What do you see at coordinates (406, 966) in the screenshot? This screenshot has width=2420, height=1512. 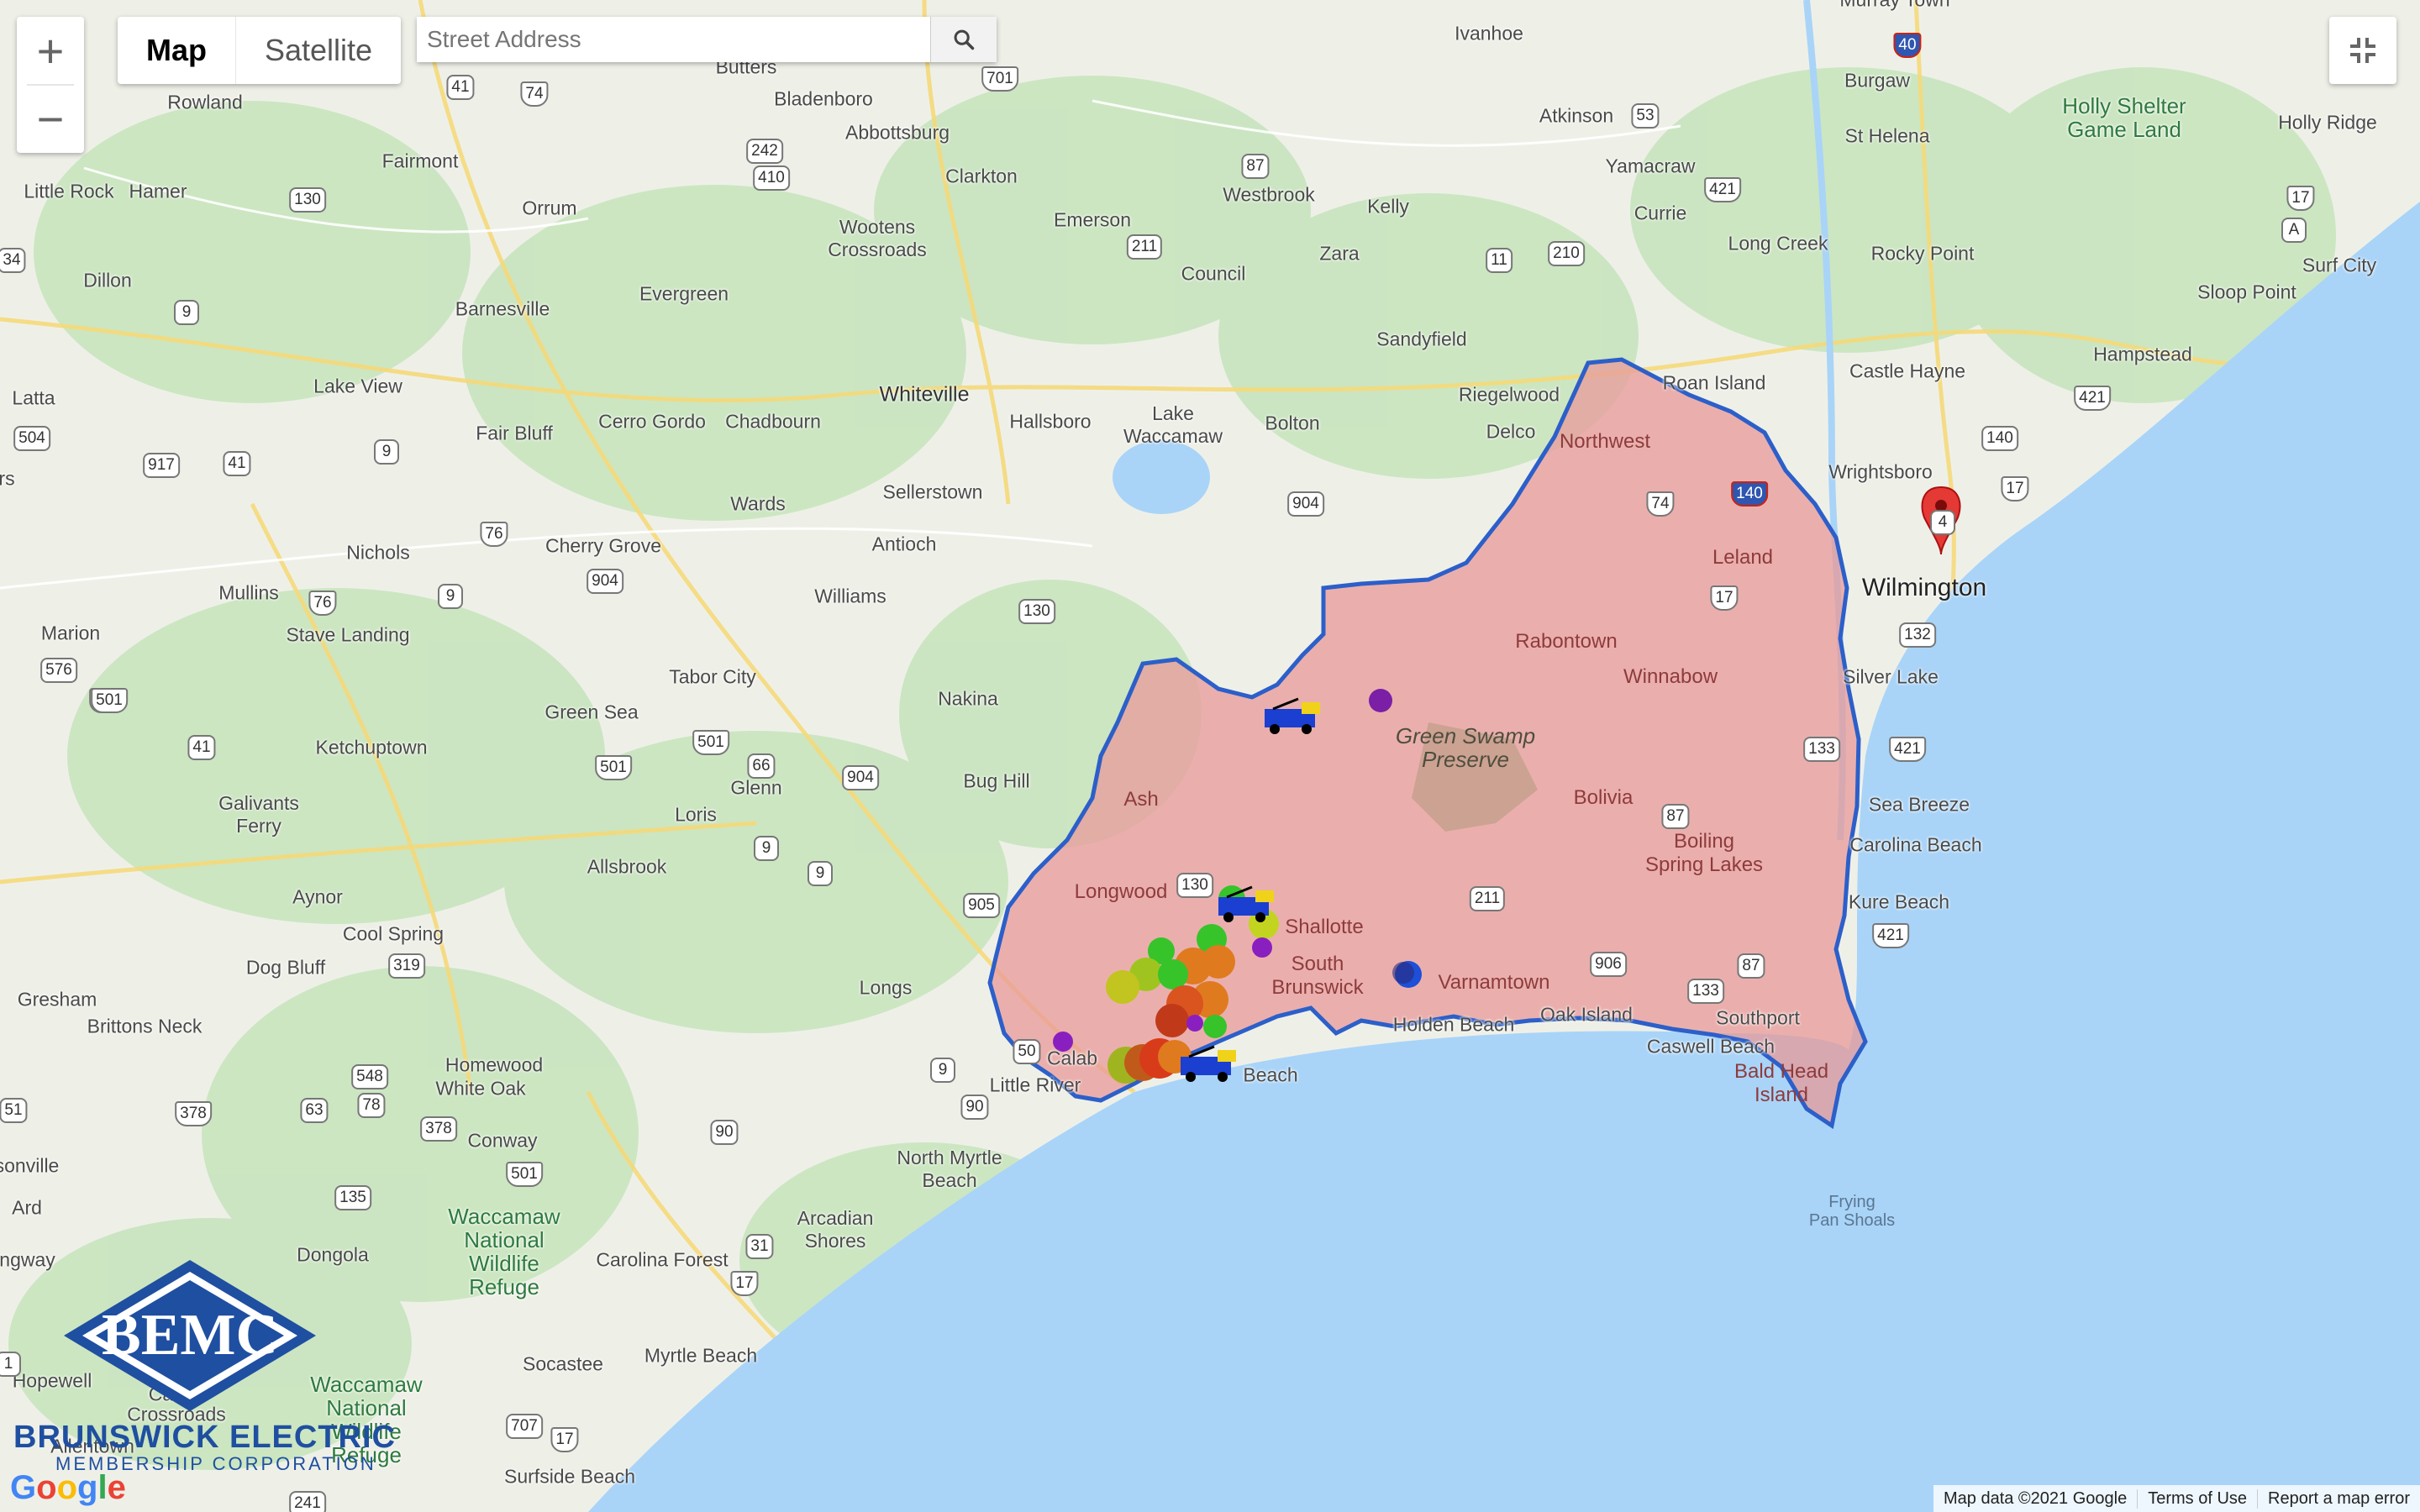 I see `route-shield: 319` at bounding box center [406, 966].